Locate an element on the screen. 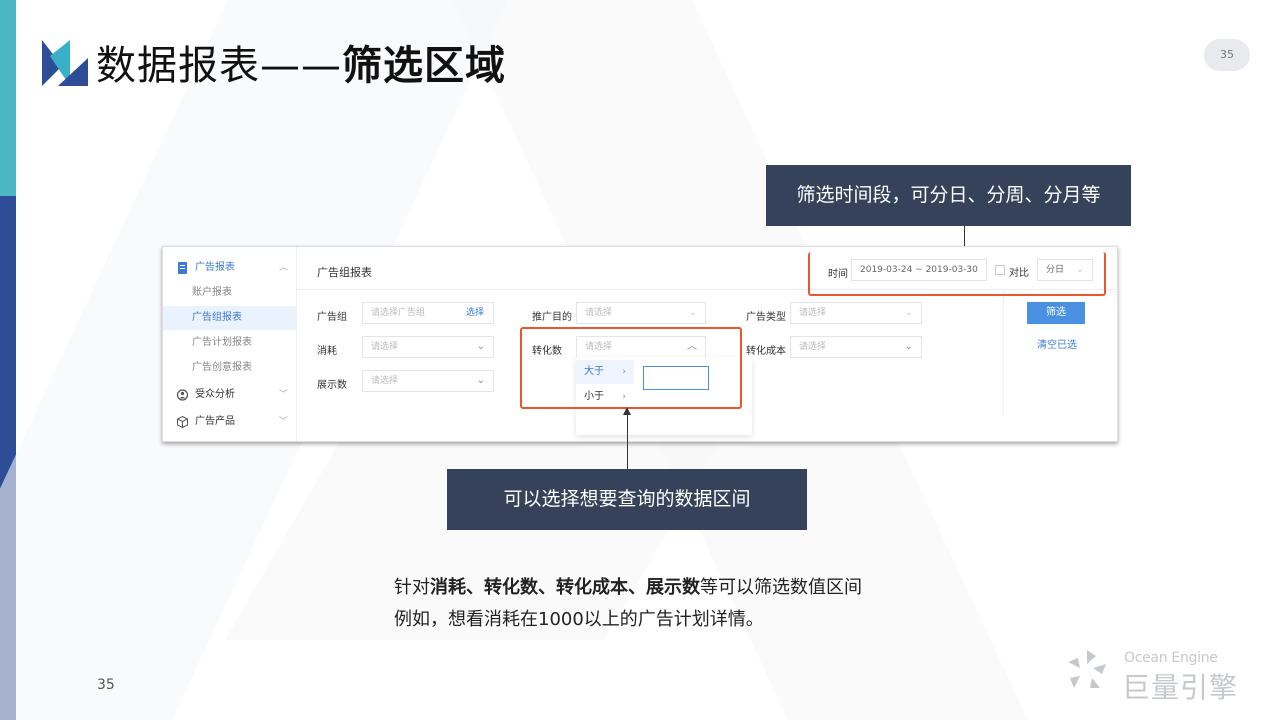 The image size is (1280, 720). callout-range-filter: 可以选择想要查询的数据区间 is located at coordinates (627, 499).